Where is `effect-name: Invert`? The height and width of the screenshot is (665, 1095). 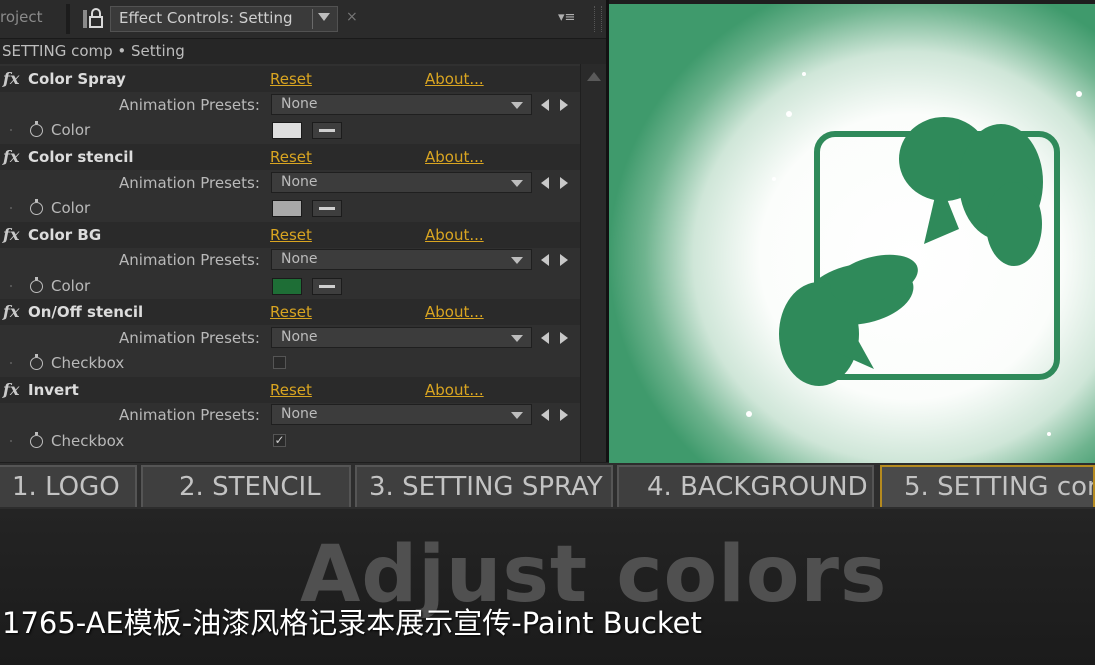 effect-name: Invert is located at coordinates (53, 390).